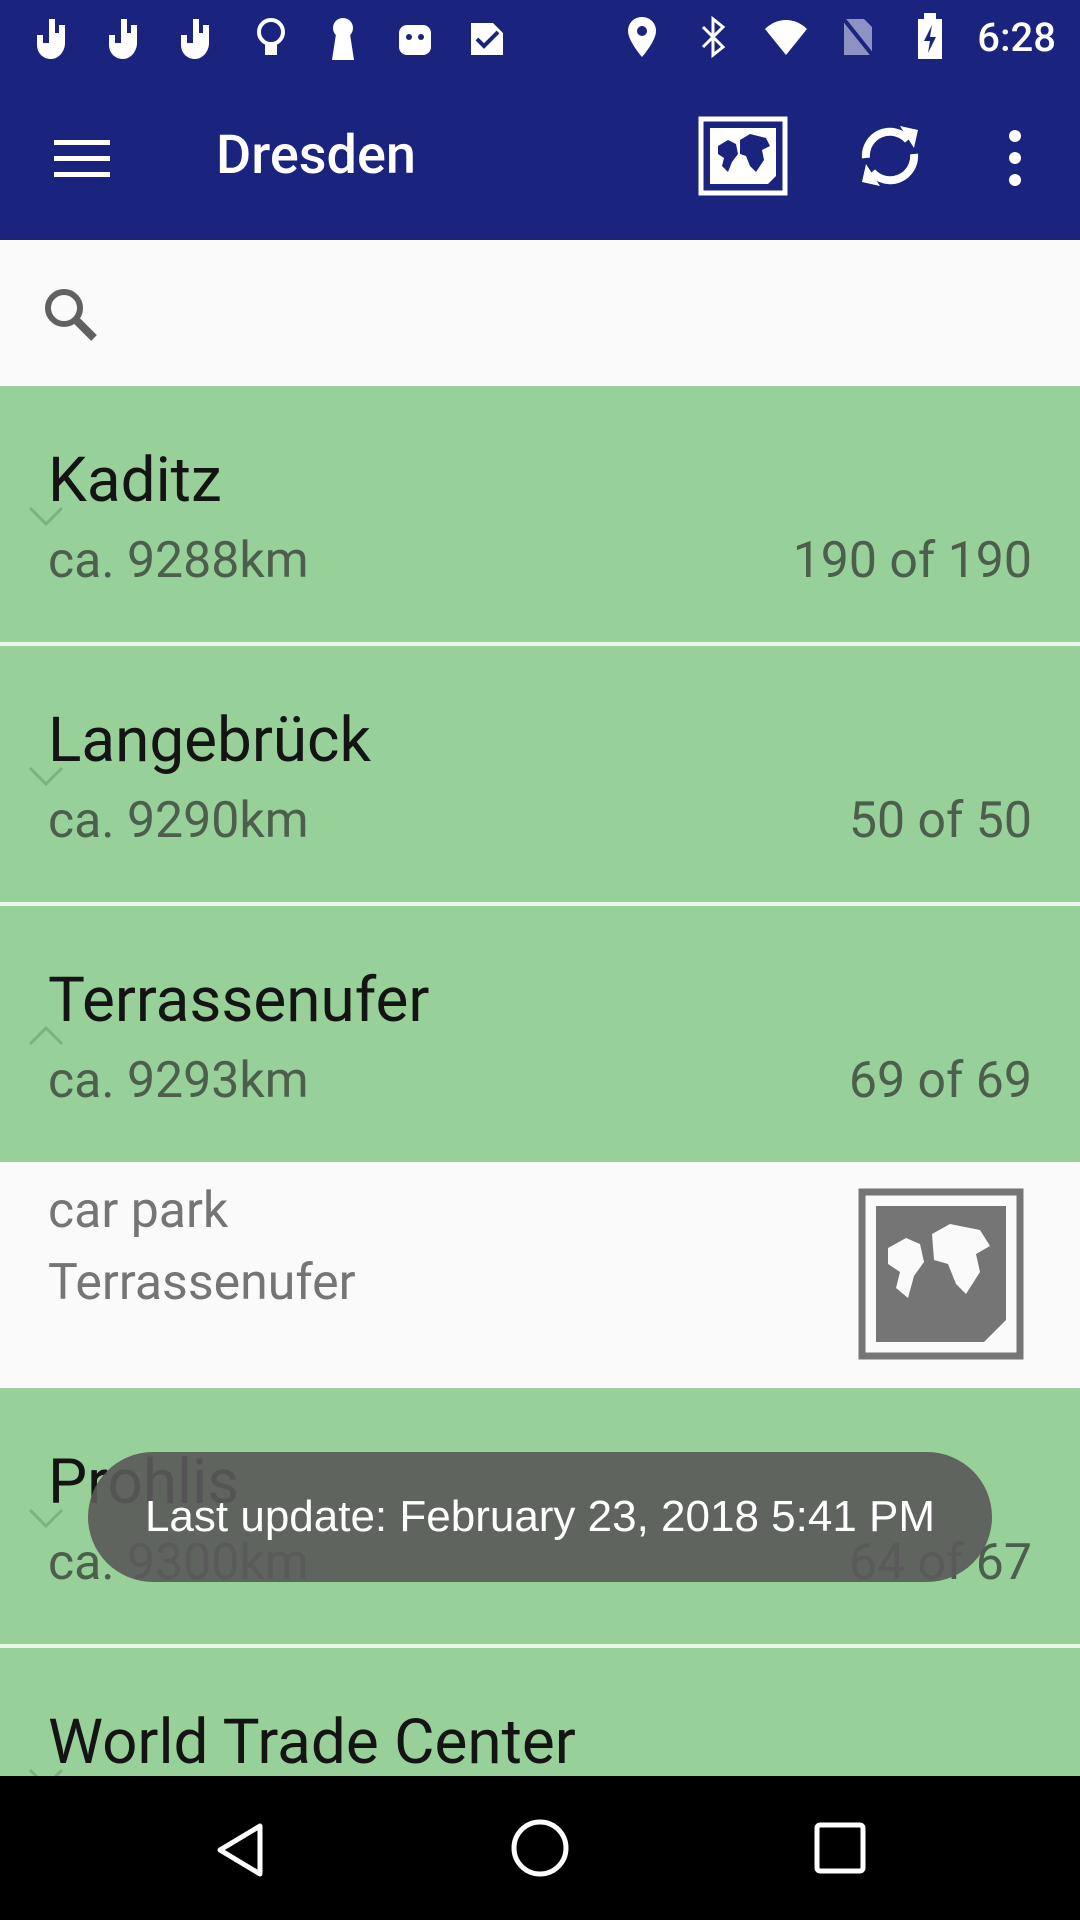  What do you see at coordinates (415, 39) in the screenshot?
I see `android-icon` at bounding box center [415, 39].